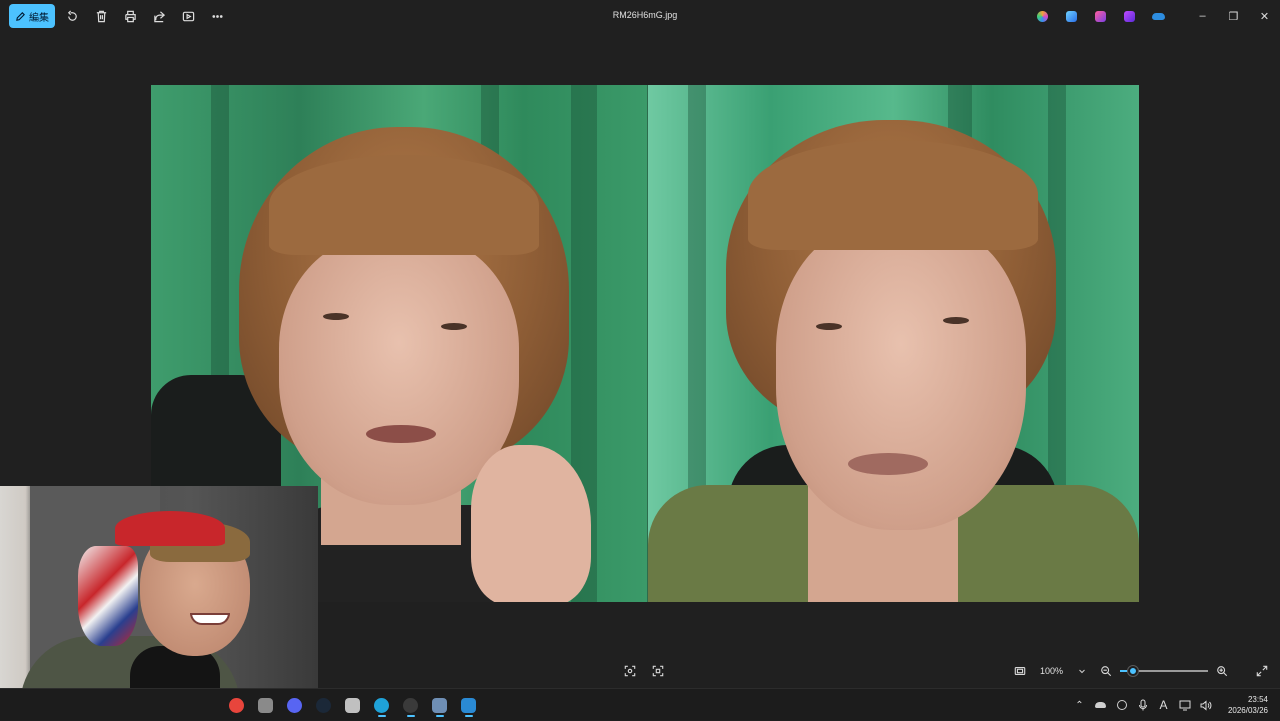 This screenshot has height=721, width=1280. I want to click on chrome-icon-glyph, so click(236, 705).